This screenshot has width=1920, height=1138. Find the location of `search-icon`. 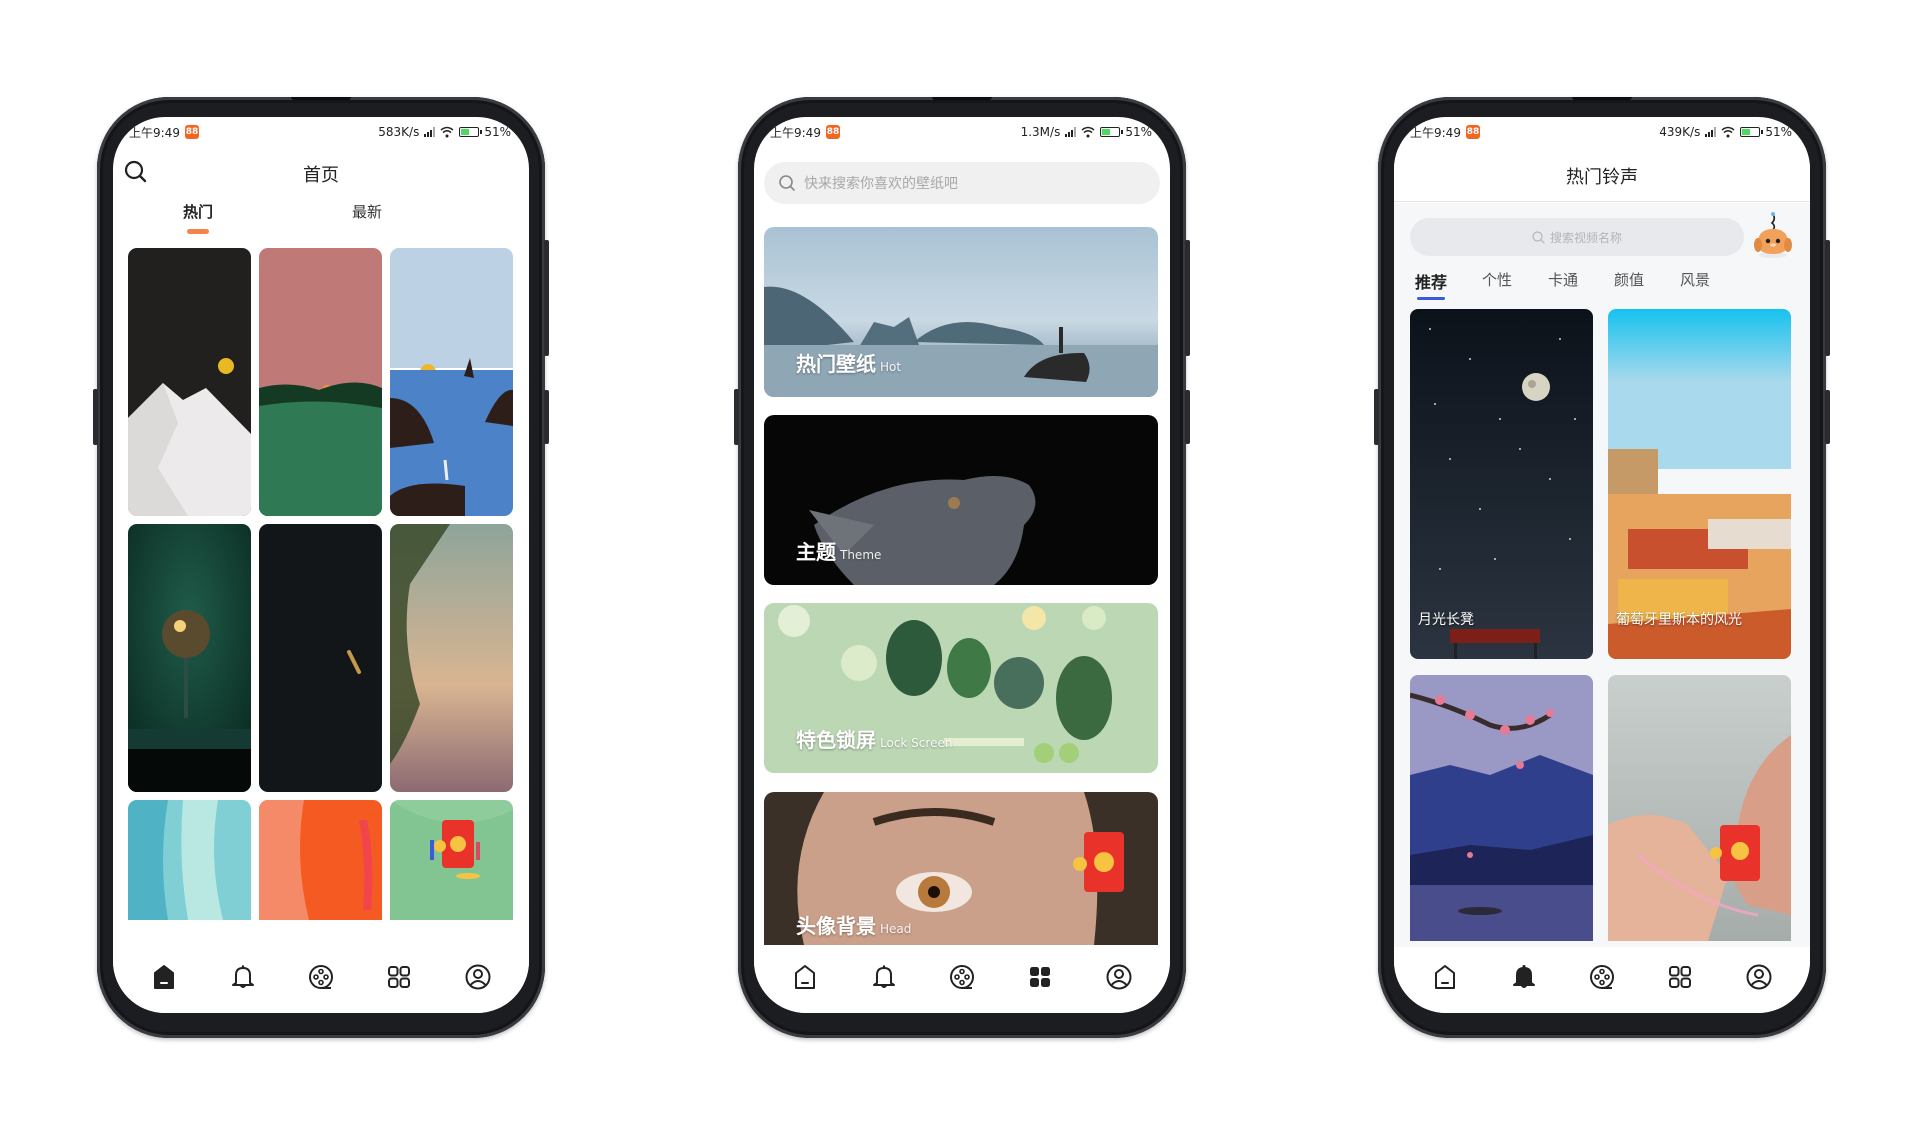

search-icon is located at coordinates (1538, 237).